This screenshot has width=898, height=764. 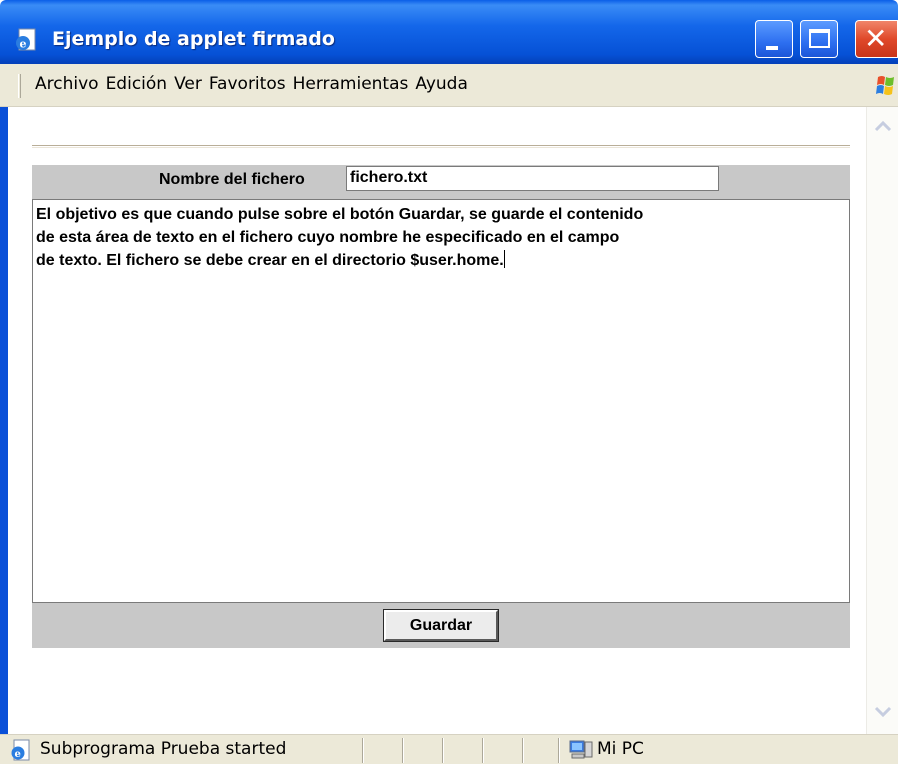 I want to click on menu-edicion: Edición, so click(x=138, y=84).